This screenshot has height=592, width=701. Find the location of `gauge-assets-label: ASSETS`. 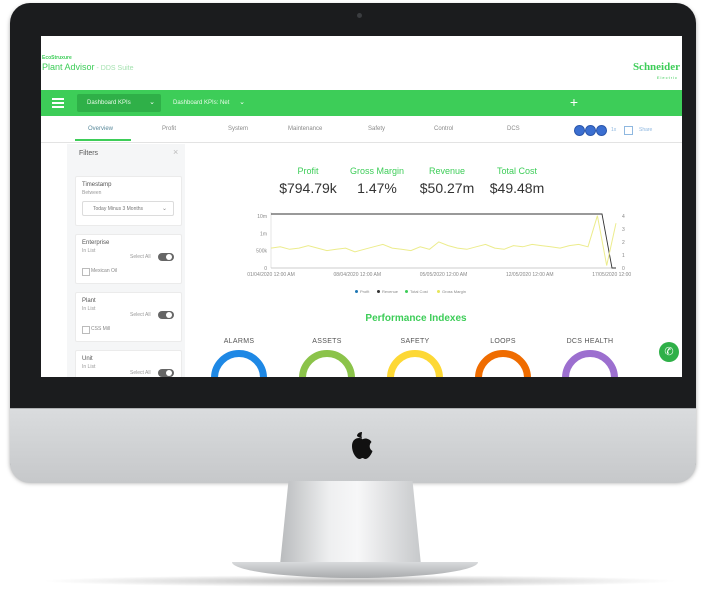

gauge-assets-label: ASSETS is located at coordinates (327, 341).